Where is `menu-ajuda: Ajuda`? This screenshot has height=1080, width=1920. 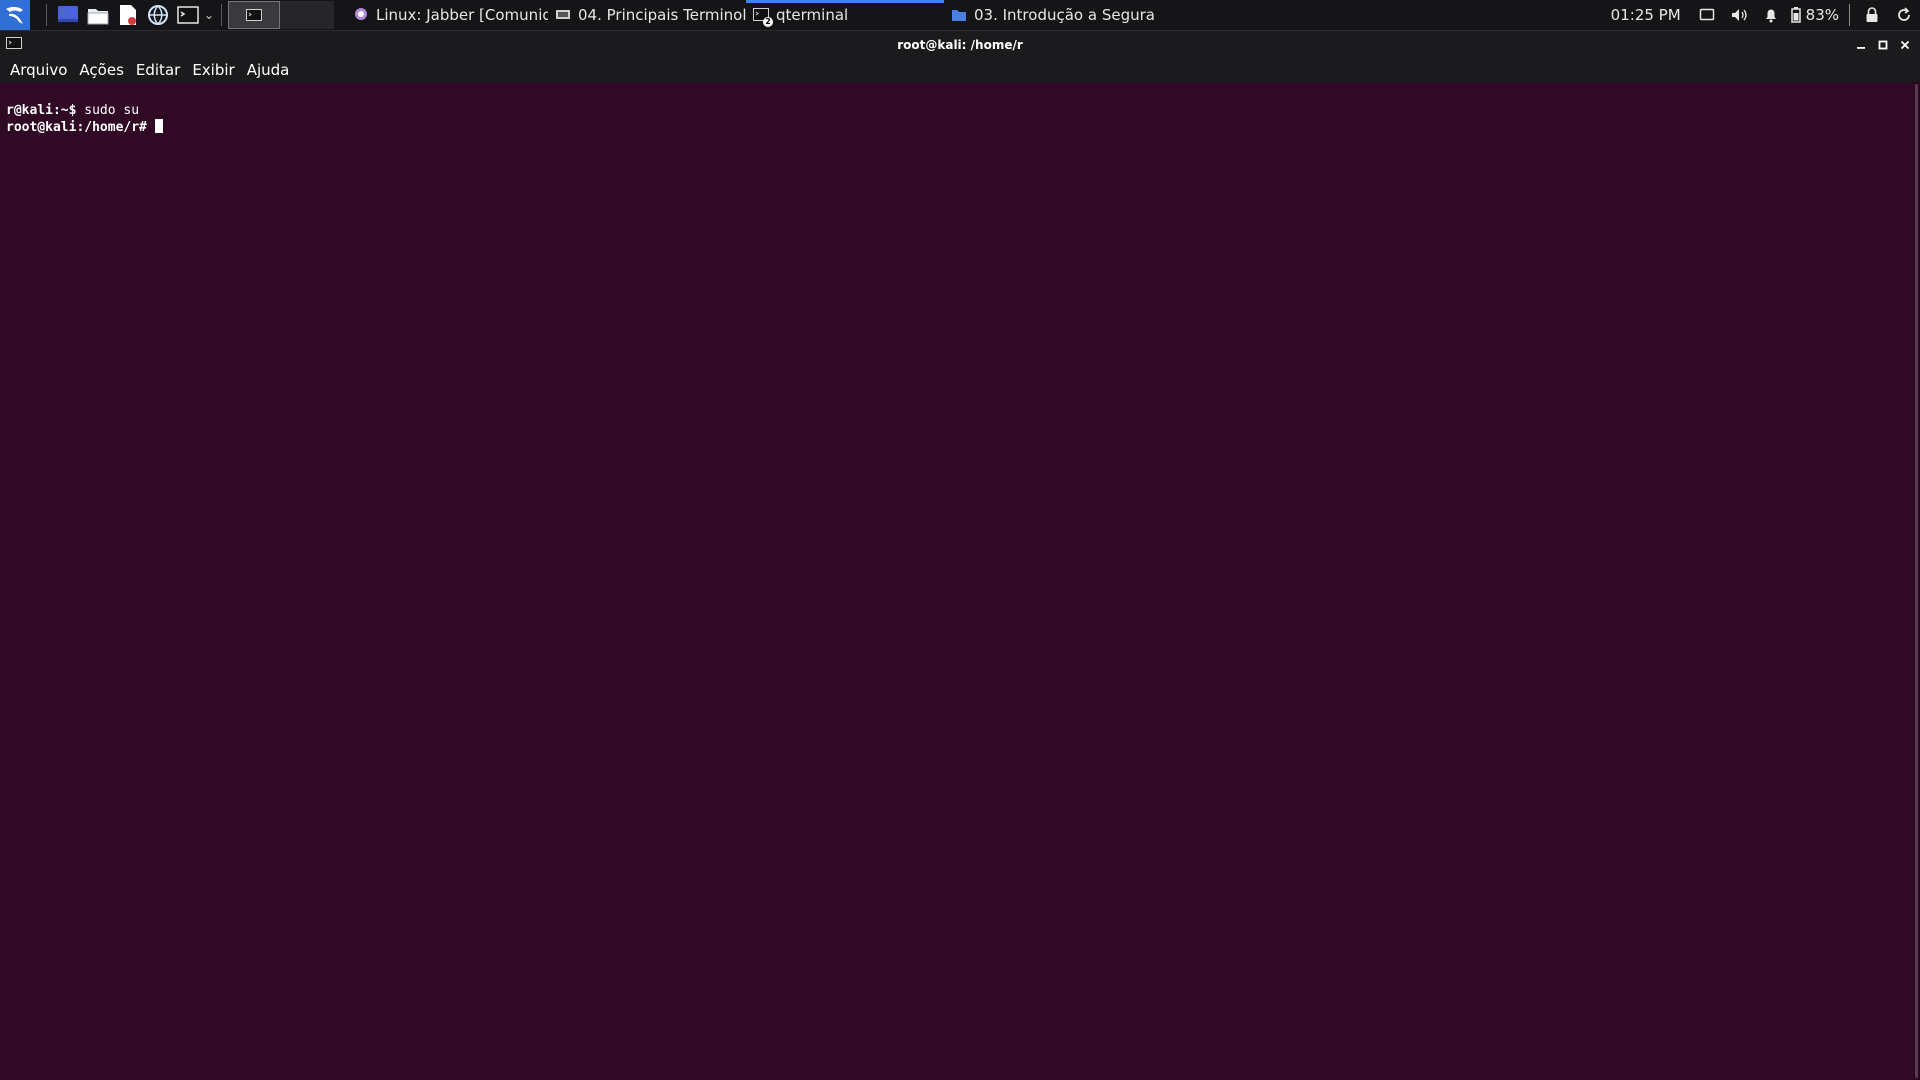 menu-ajuda: Ajuda is located at coordinates (268, 70).